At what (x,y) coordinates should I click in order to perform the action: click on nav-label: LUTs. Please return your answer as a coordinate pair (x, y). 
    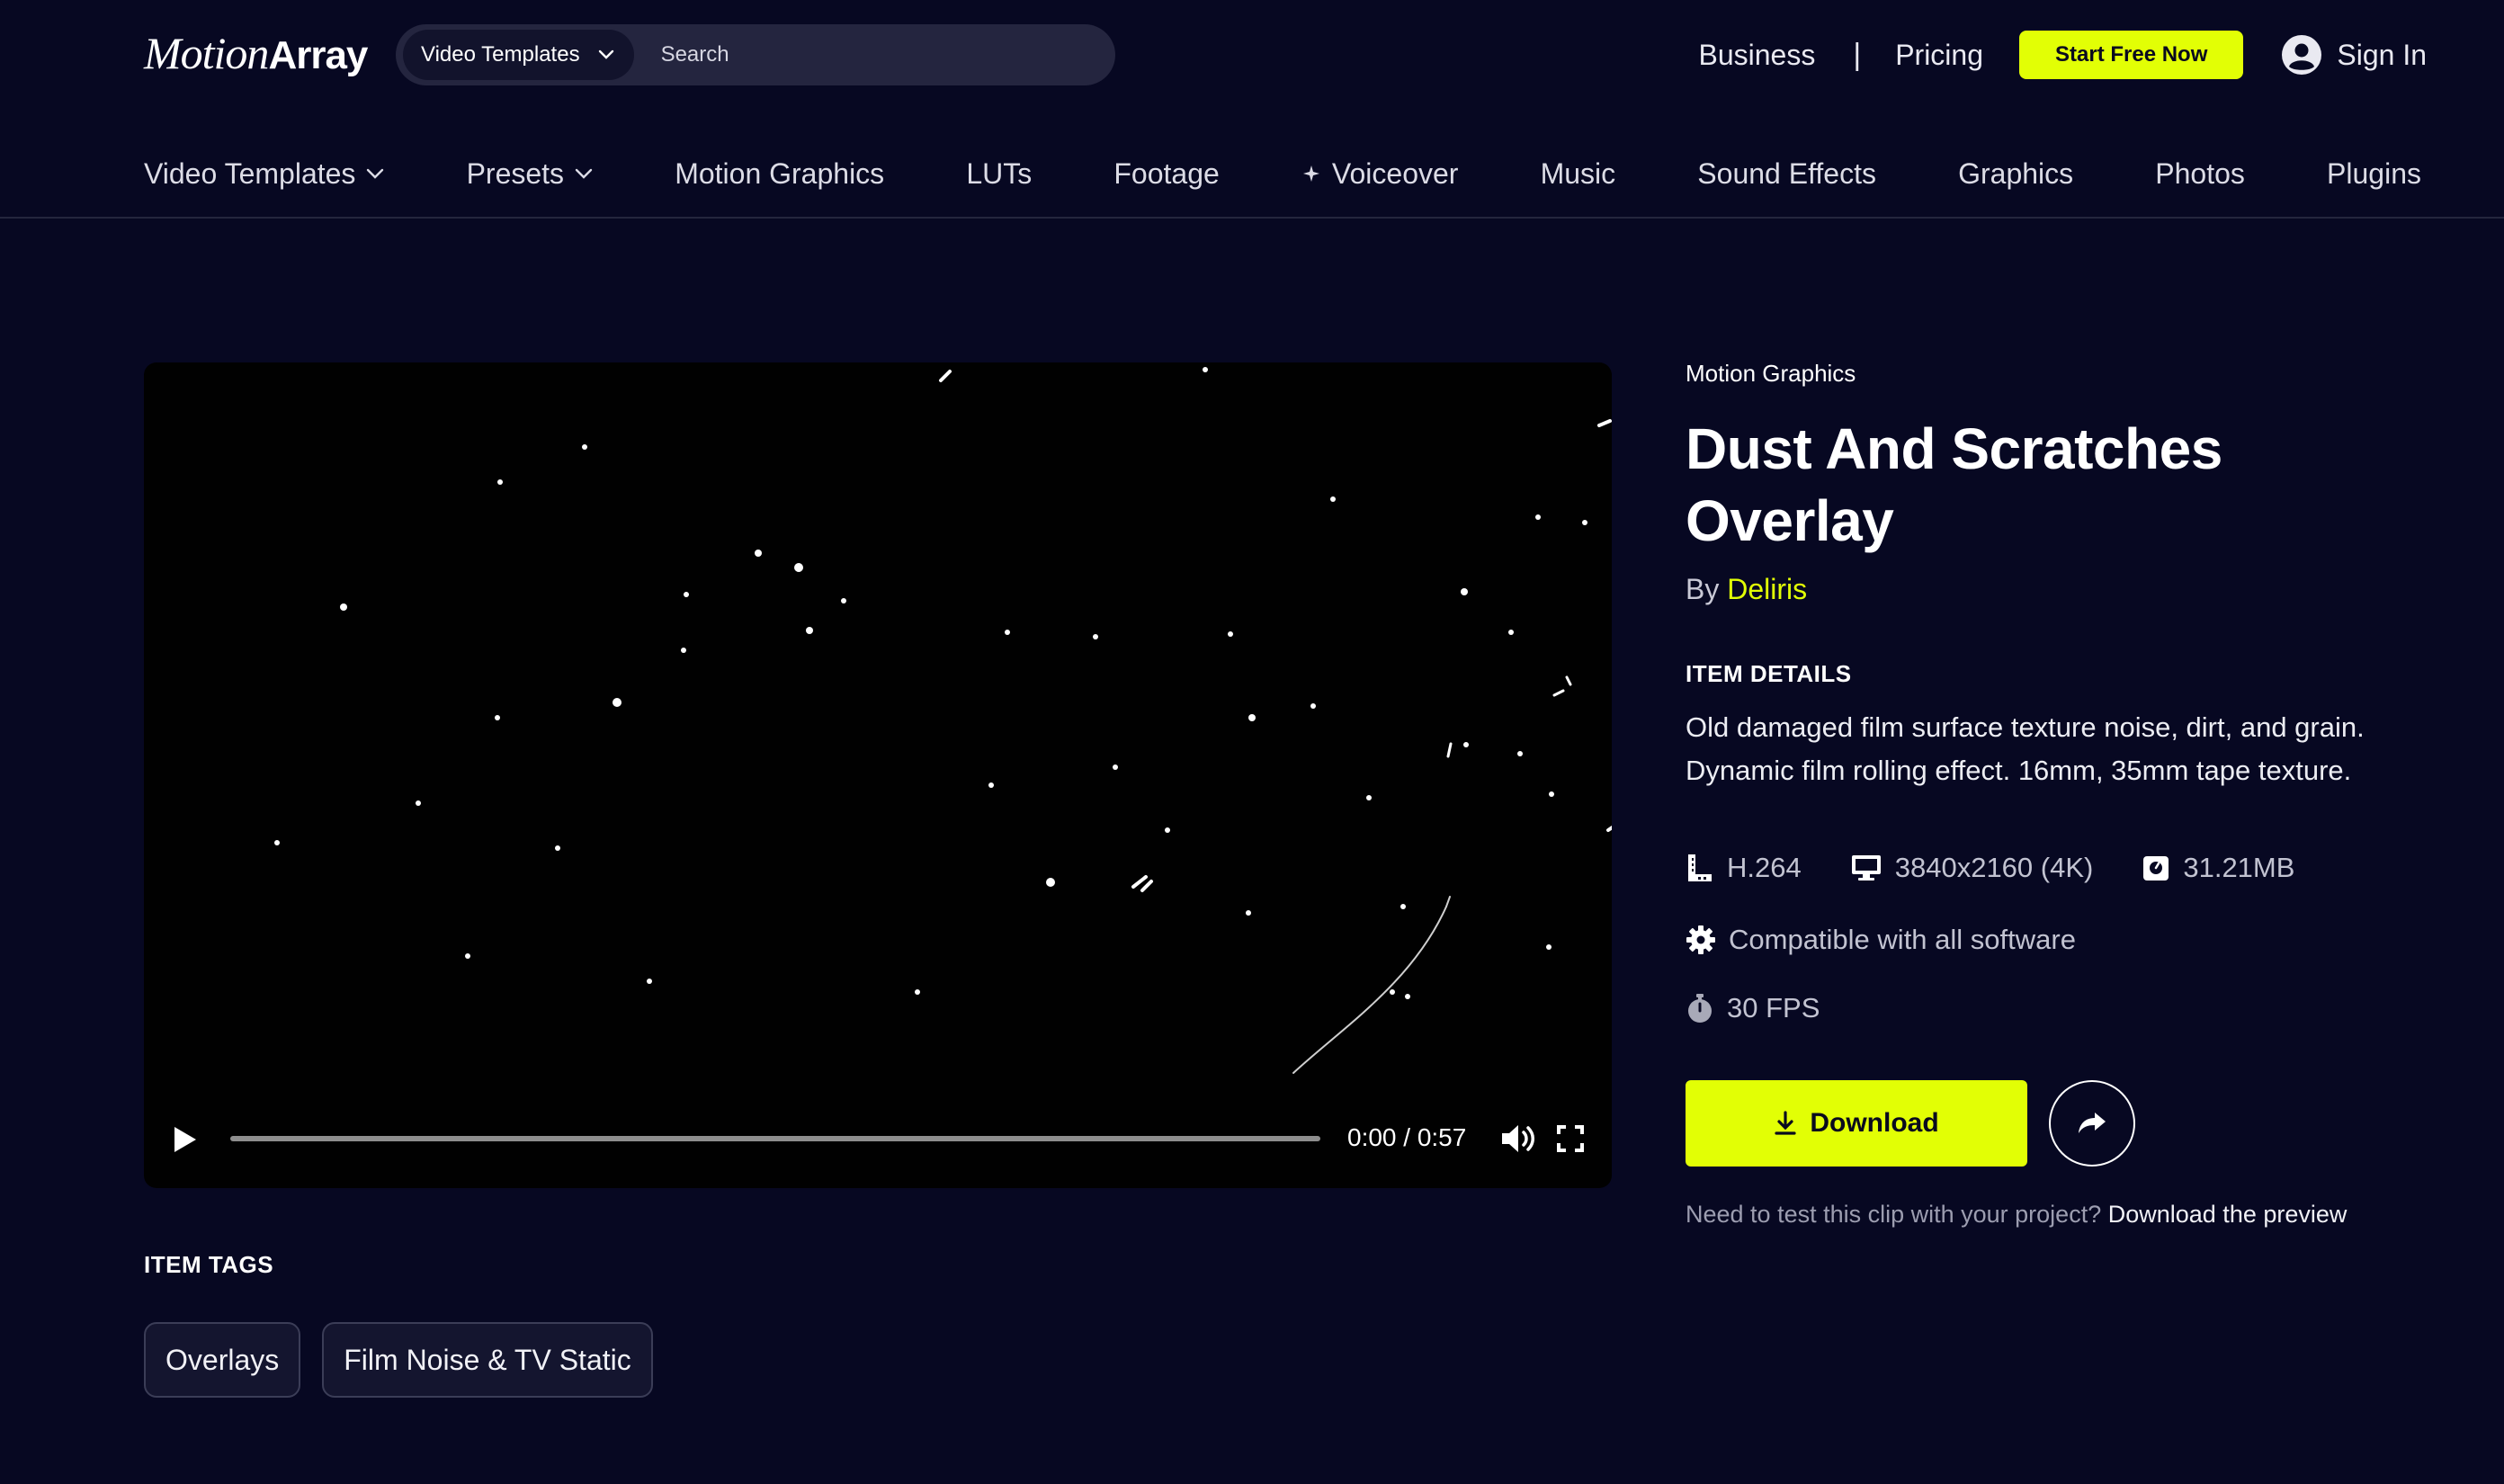
    Looking at the image, I should click on (999, 174).